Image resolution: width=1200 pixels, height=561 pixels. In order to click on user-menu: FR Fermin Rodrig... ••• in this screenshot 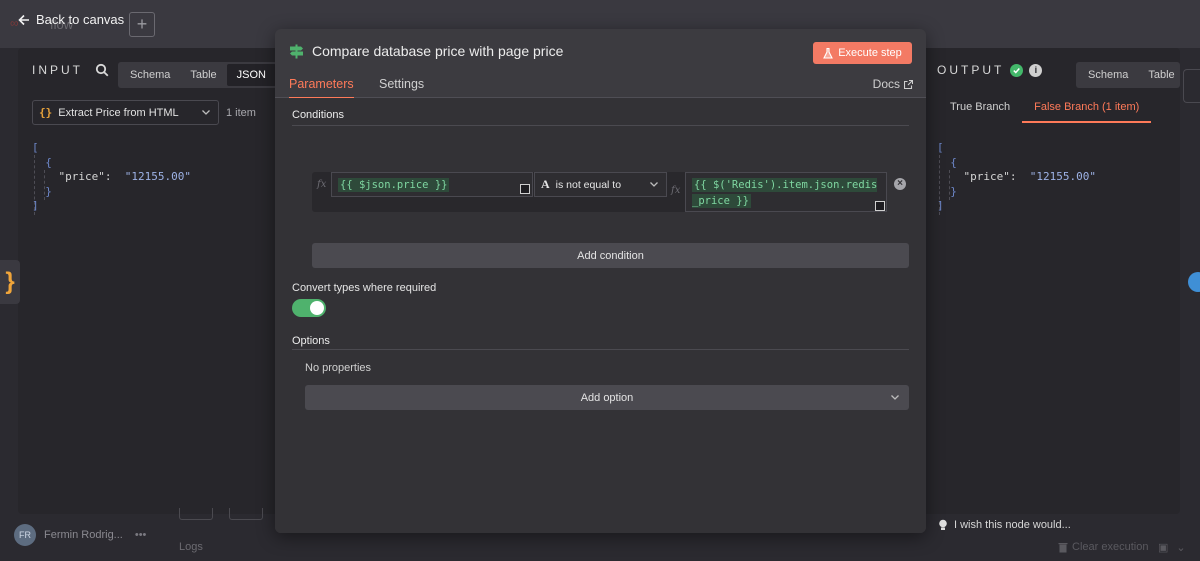, I will do `click(80, 535)`.